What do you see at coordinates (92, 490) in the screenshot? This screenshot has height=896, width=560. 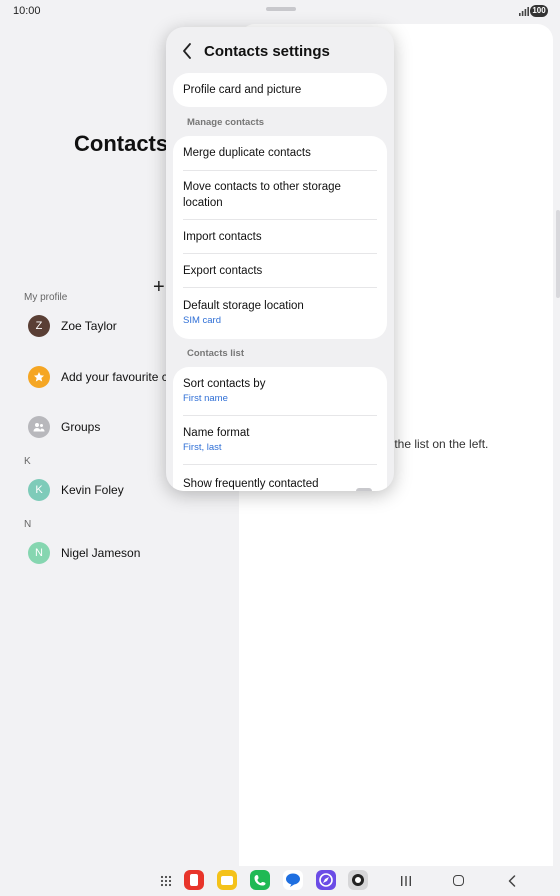 I see `list-item-label: Kevin Foley` at bounding box center [92, 490].